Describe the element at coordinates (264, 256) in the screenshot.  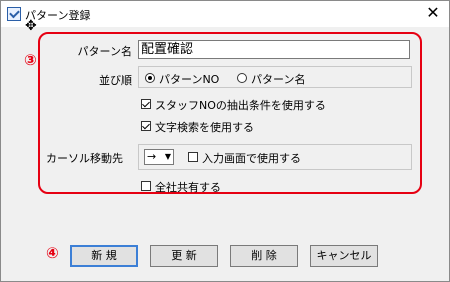
I see `delete-button: 削 除` at that location.